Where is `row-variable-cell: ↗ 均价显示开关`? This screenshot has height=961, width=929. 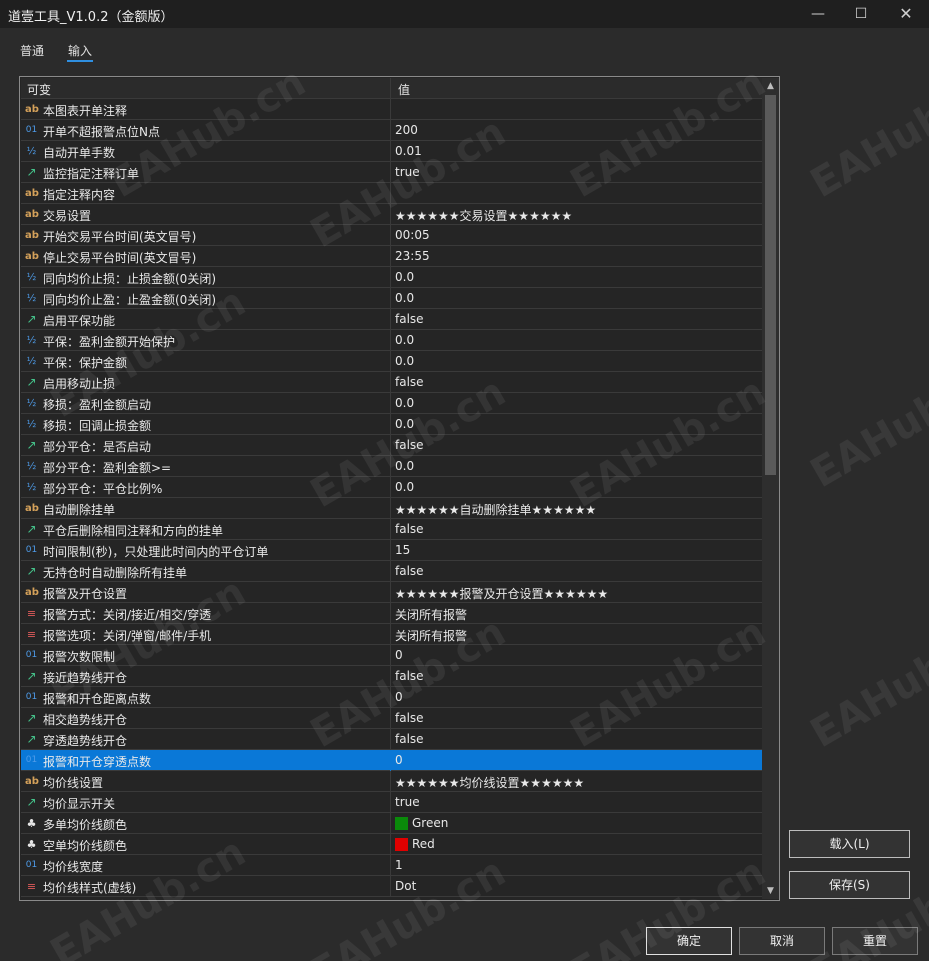
row-variable-cell: ↗ 均价显示开关 is located at coordinates (206, 802).